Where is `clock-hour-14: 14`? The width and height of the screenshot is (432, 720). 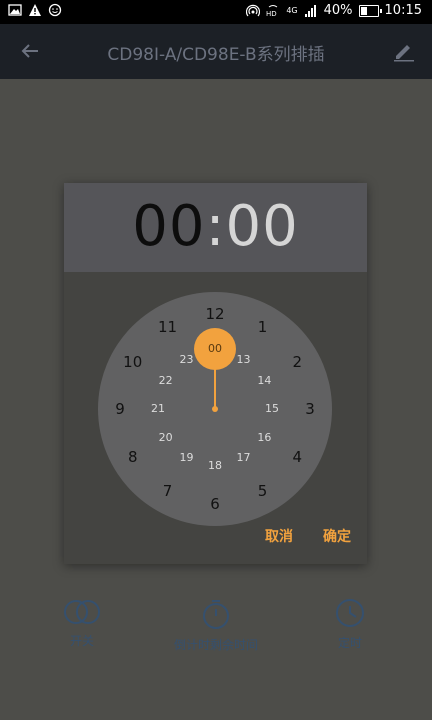 clock-hour-14: 14 is located at coordinates (264, 381).